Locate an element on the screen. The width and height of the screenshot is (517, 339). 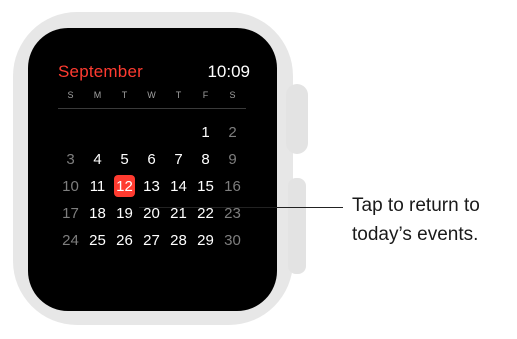
day-number: 1 is located at coordinates (205, 132).